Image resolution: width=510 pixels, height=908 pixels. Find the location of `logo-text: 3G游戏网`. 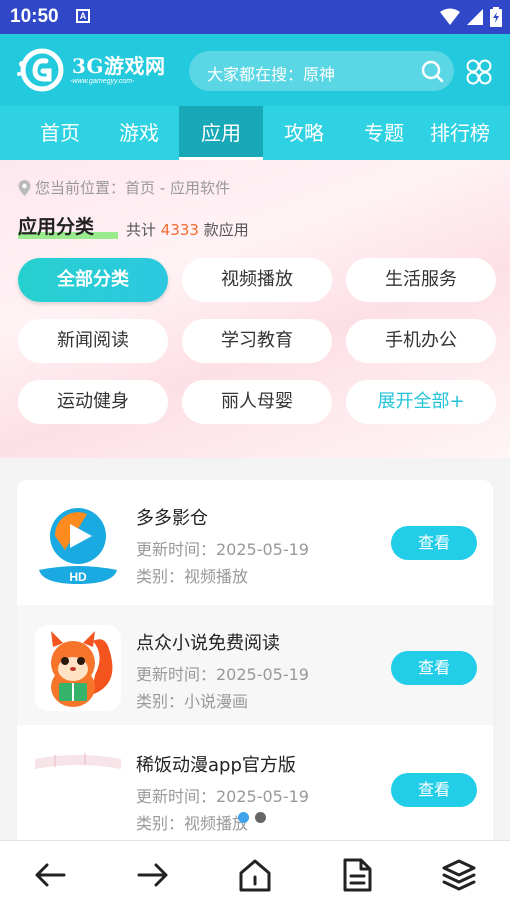

logo-text: 3G游戏网 is located at coordinates (119, 66).